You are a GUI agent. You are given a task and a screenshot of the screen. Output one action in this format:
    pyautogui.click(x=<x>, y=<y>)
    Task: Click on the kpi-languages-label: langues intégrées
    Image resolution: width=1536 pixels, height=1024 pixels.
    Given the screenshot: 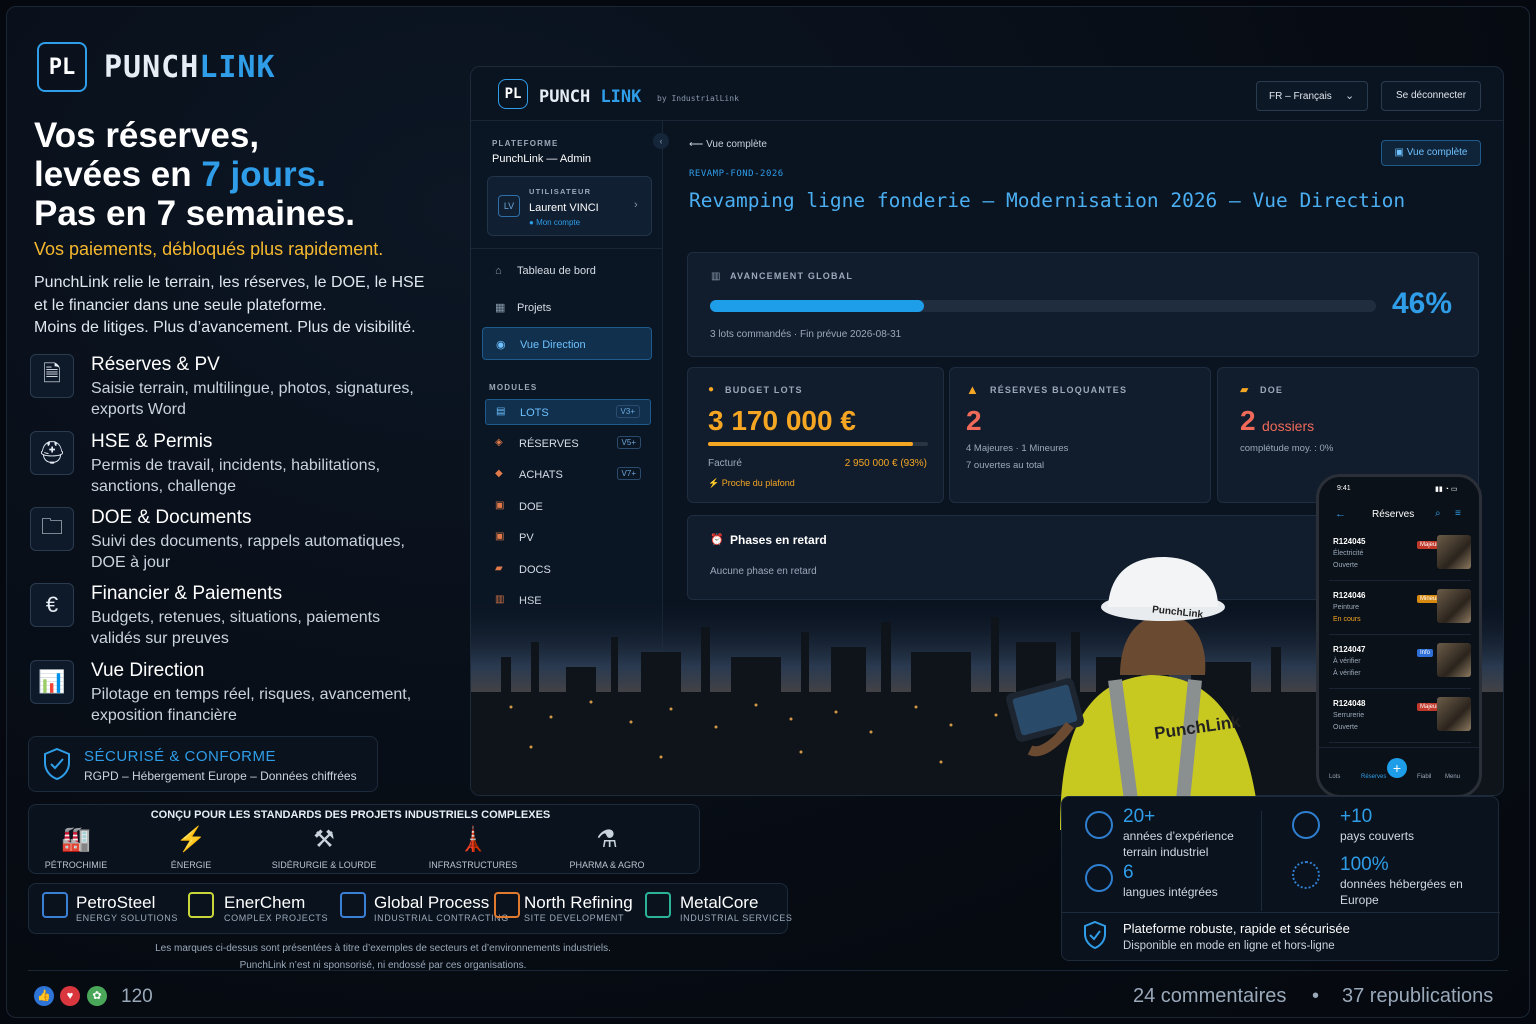 What is the action you would take?
    pyautogui.click(x=1170, y=892)
    